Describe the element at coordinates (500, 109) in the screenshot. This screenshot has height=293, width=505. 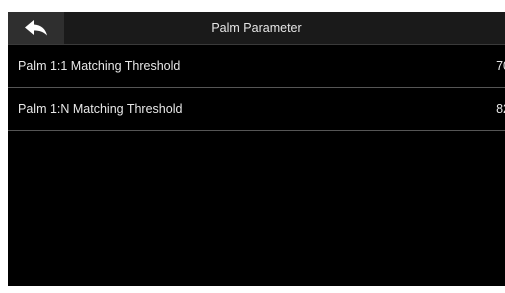
I see `list-item-value: 82` at that location.